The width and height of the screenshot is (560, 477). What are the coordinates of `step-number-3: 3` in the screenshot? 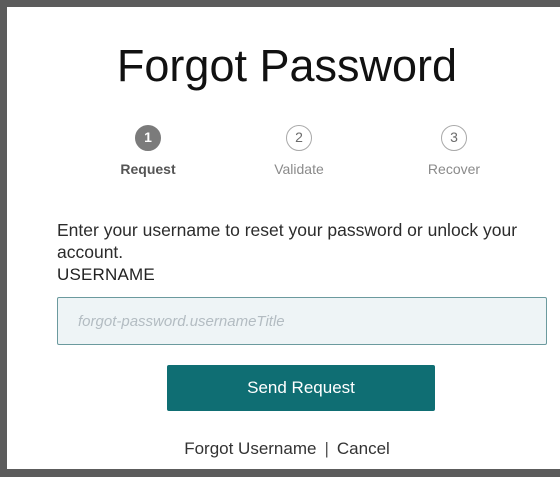 It's located at (454, 138).